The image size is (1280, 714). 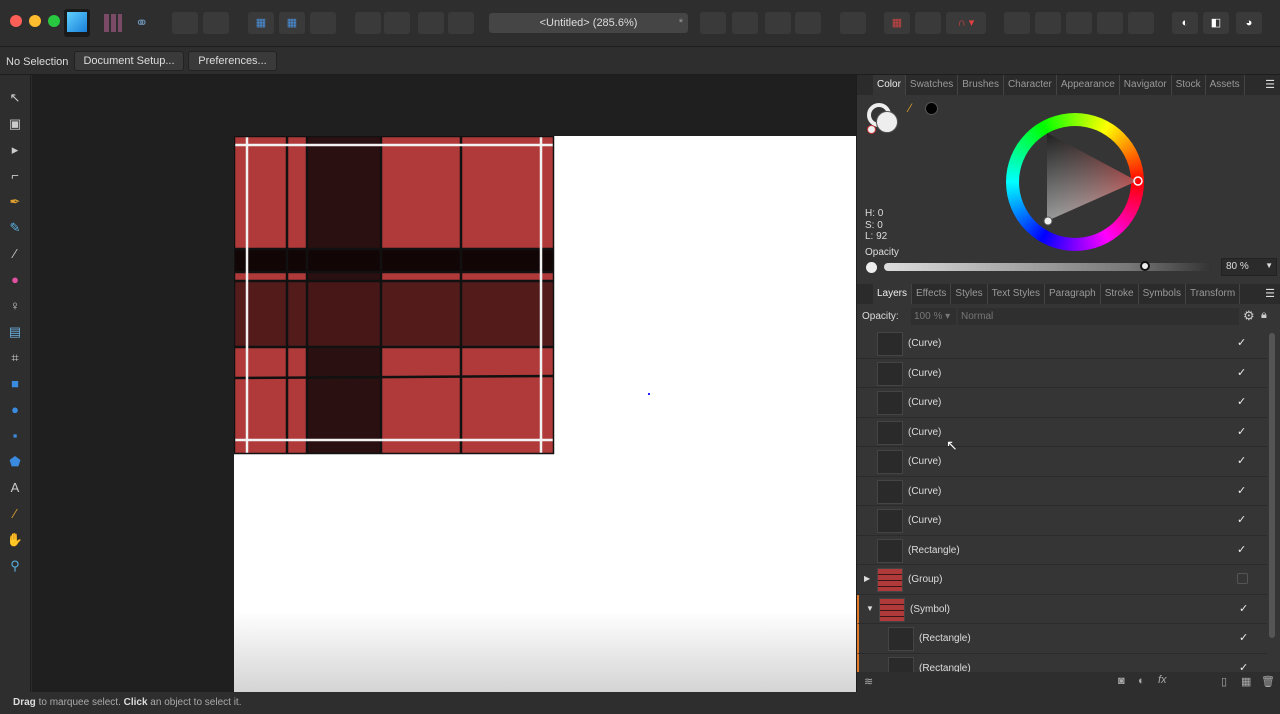 I want to click on tab-swatches: Swatches, so click(x=932, y=85).